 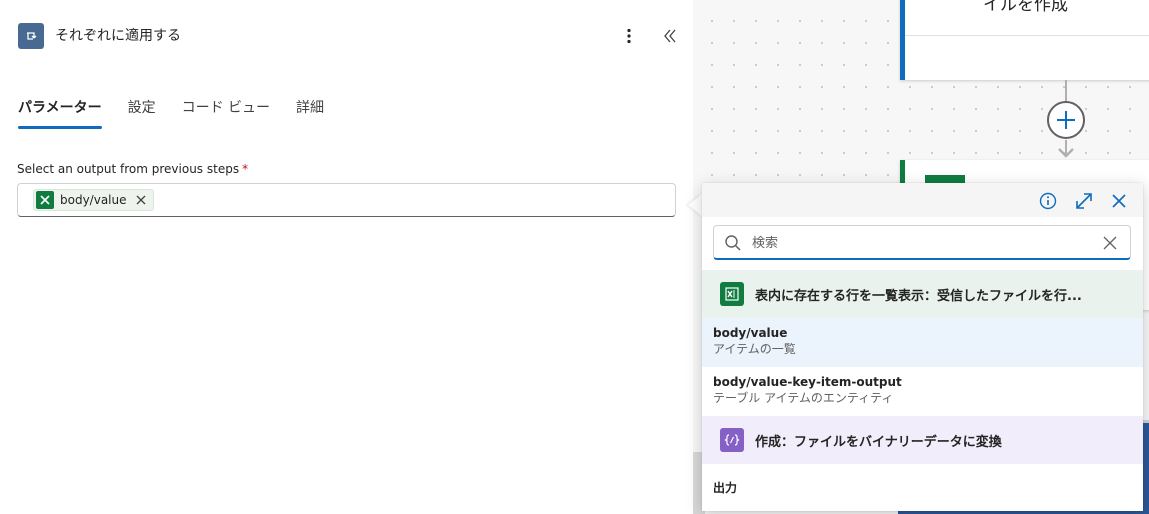 I want to click on add-step-button, so click(x=1066, y=120).